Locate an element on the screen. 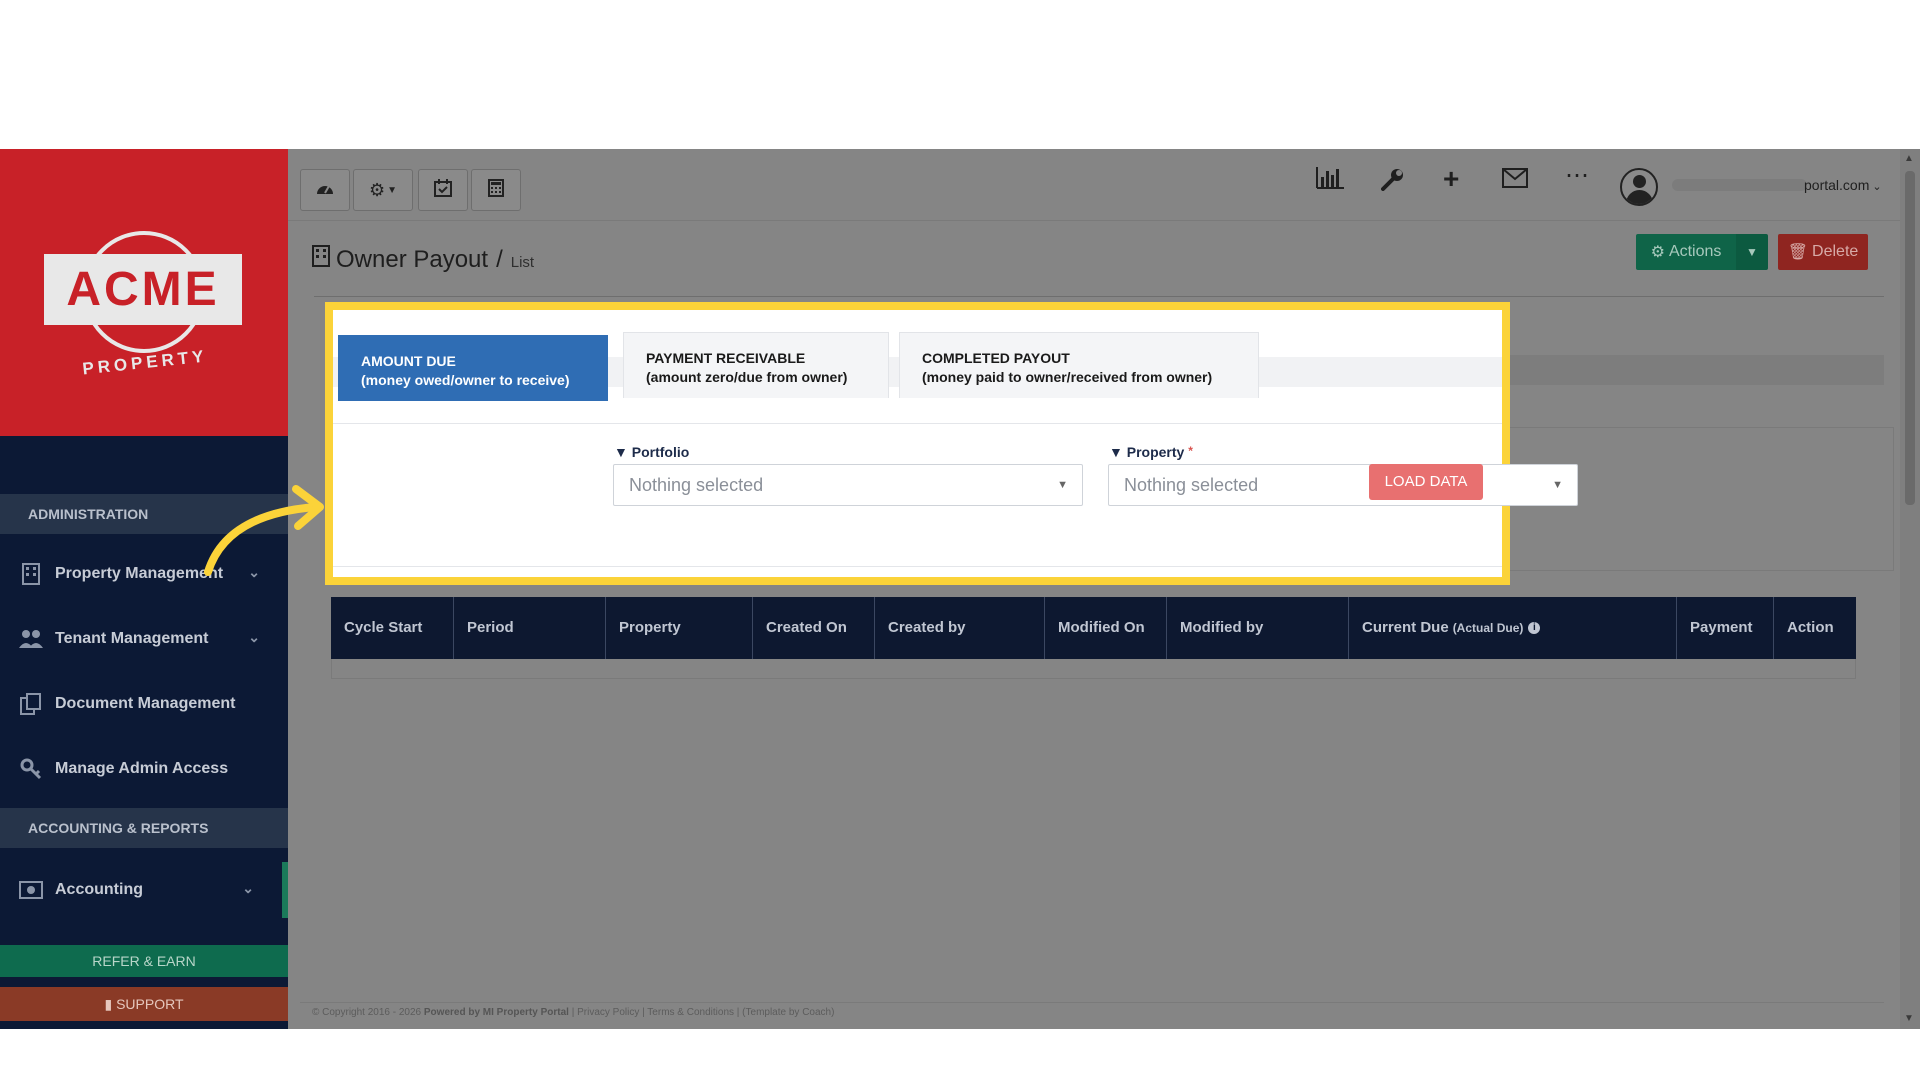 The height and width of the screenshot is (1080, 1920). column-header-label: Current Due is located at coordinates (1405, 627).